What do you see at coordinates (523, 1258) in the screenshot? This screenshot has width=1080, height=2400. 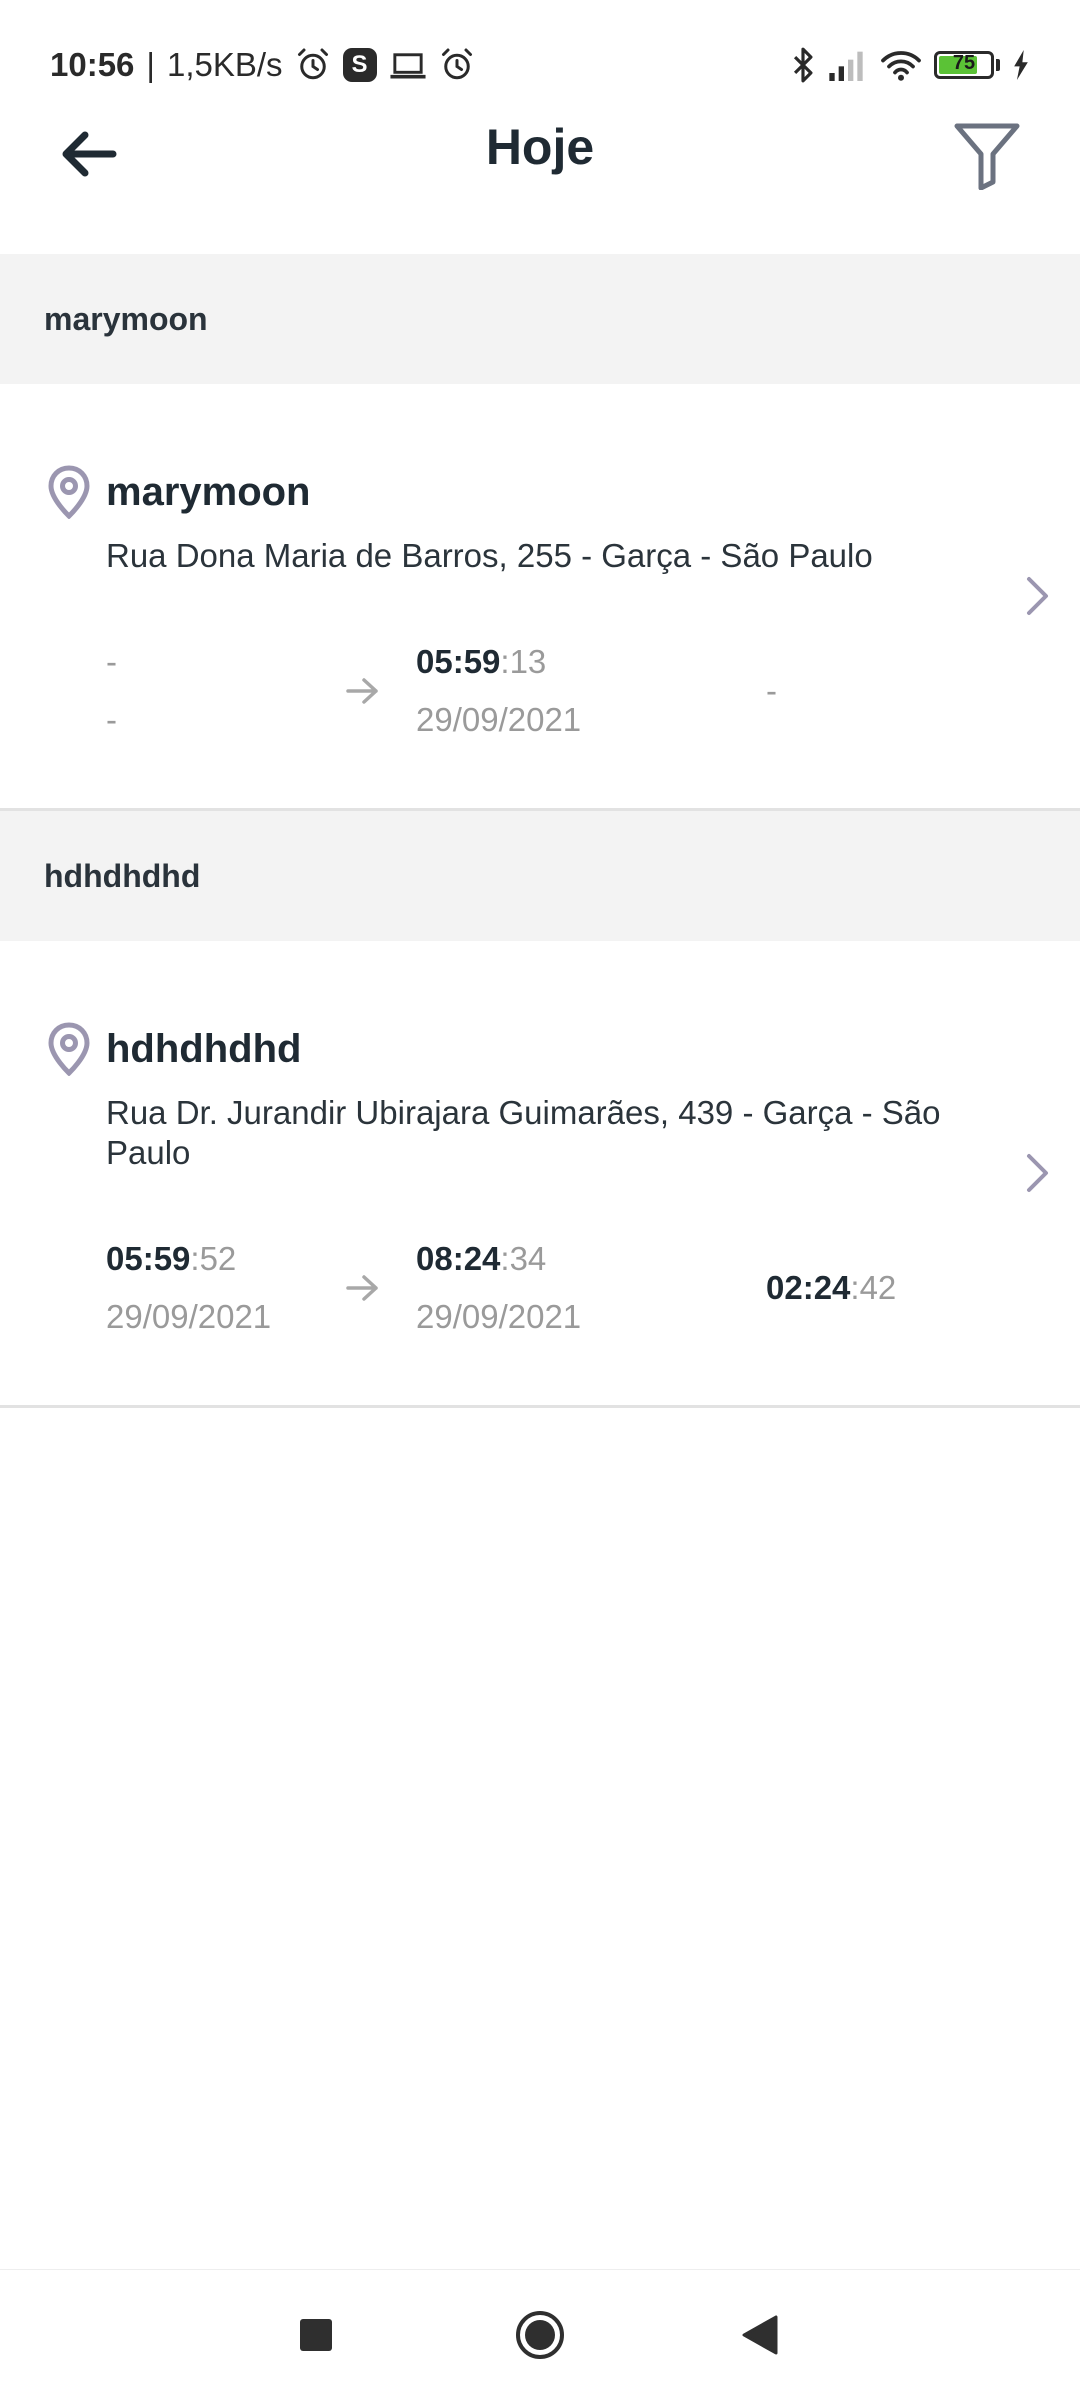 I see `end-time-sec: :34` at bounding box center [523, 1258].